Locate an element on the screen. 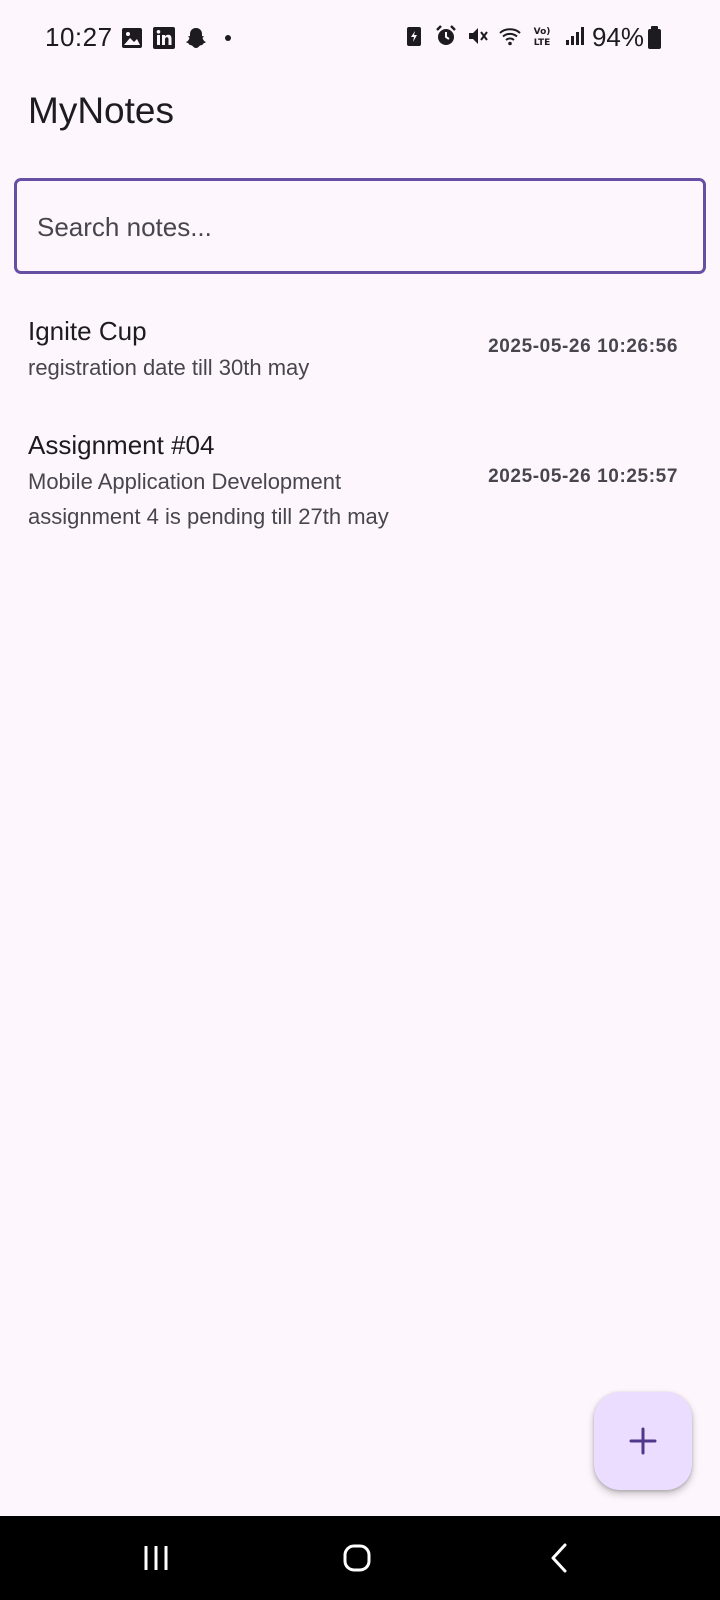  navigation-bar is located at coordinates (360, 1558).